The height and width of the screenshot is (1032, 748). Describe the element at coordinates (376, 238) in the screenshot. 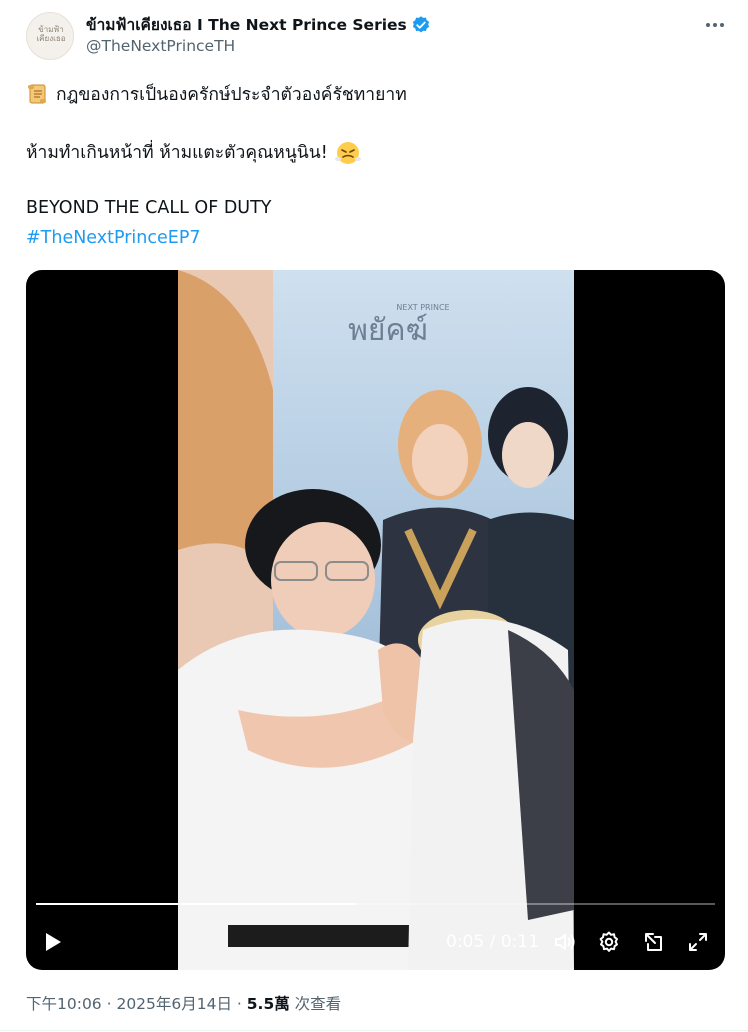

I see `hashtag-link: #TheNextPrinceEP7` at that location.